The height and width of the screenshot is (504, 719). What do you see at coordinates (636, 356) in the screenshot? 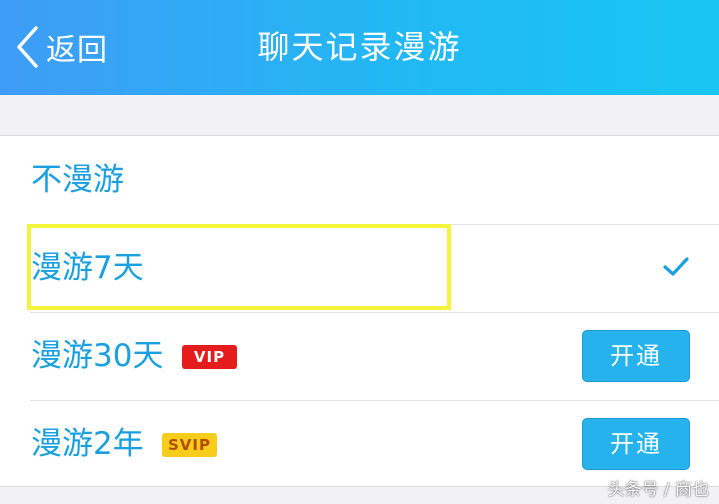
I see `activate-vip-button: 开通` at bounding box center [636, 356].